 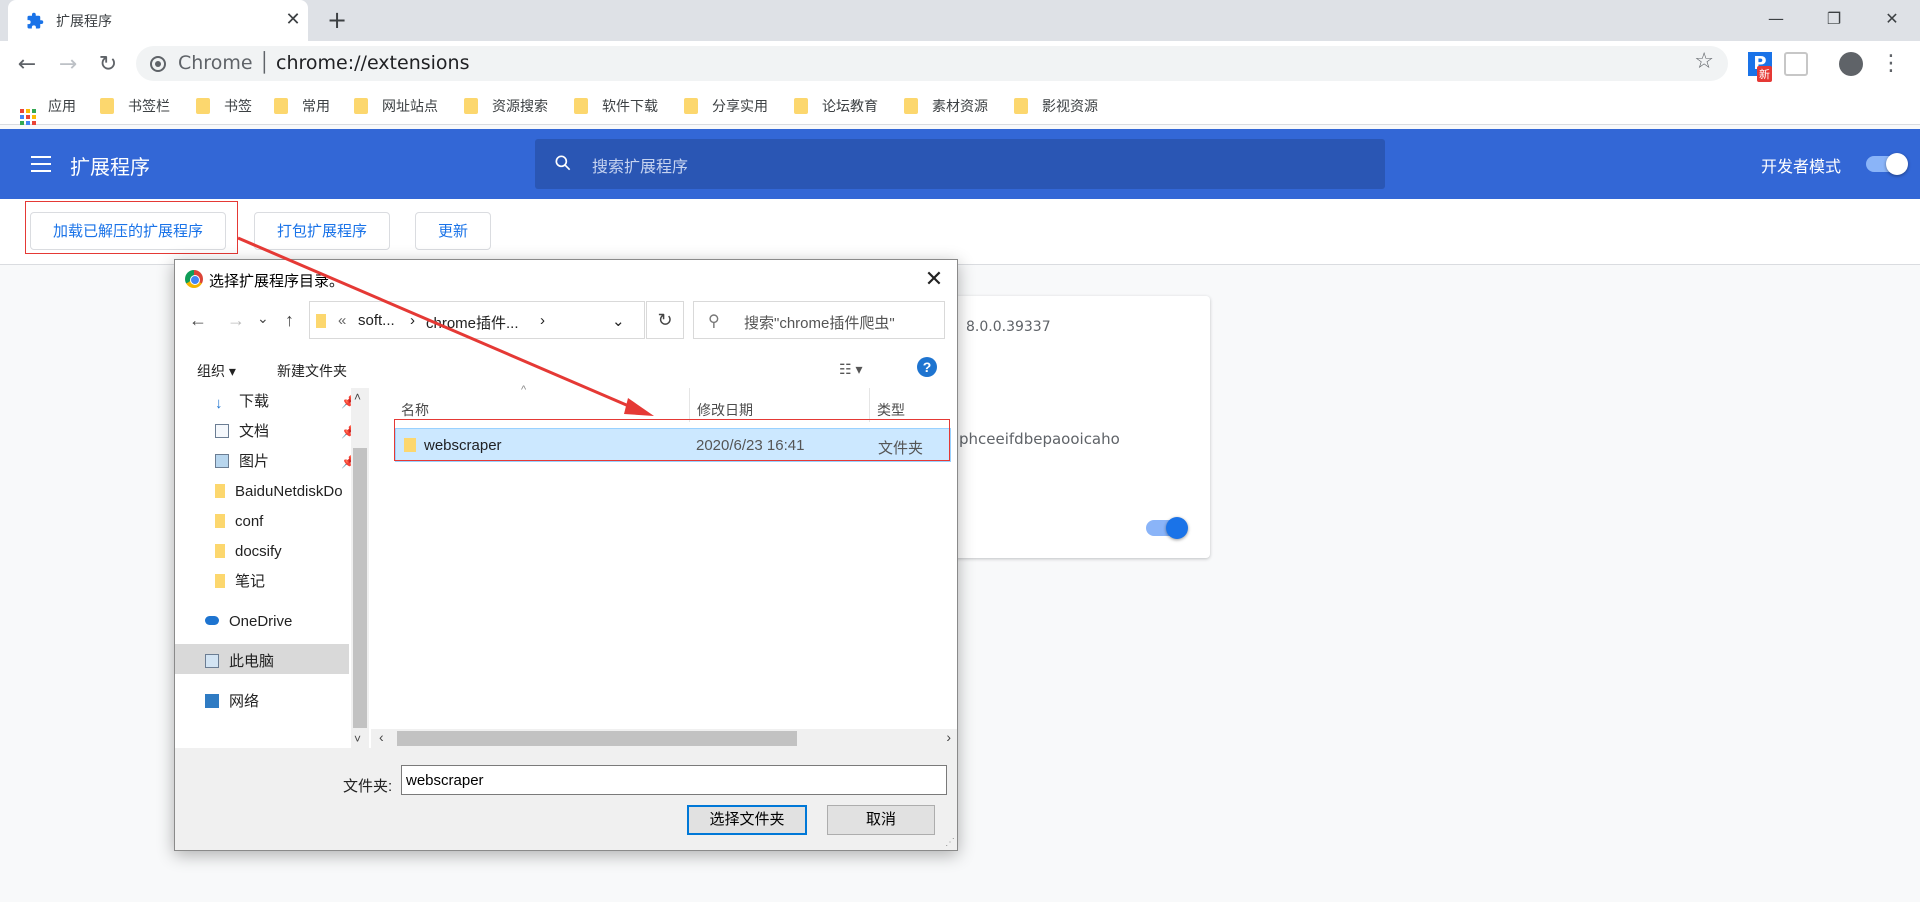 I want to click on nav-item-notes: 笔记, so click(x=240, y=582).